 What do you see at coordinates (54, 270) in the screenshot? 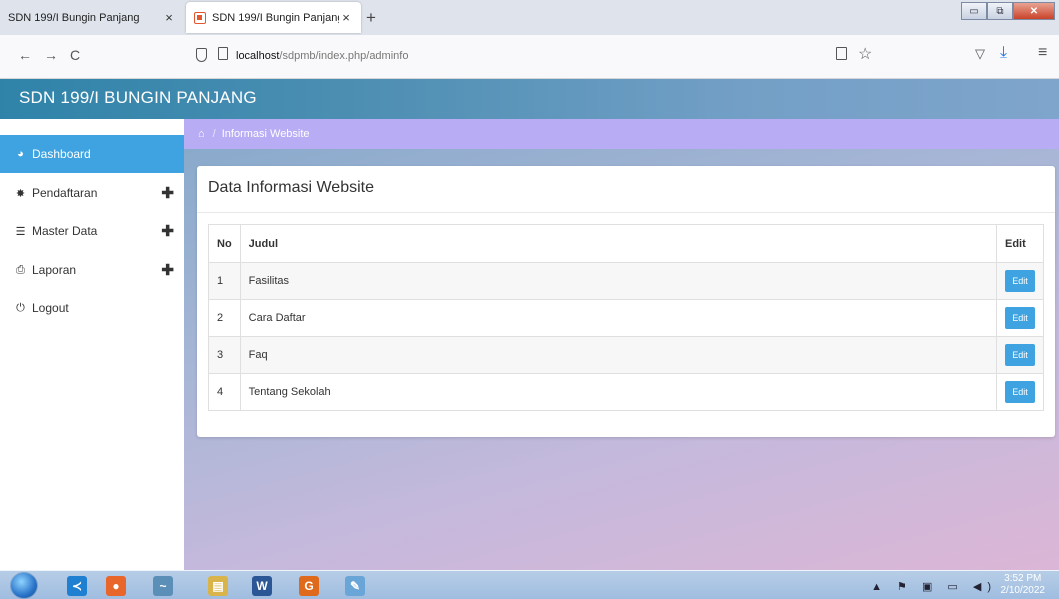
I see `sidebar-item-label: Laporan` at bounding box center [54, 270].